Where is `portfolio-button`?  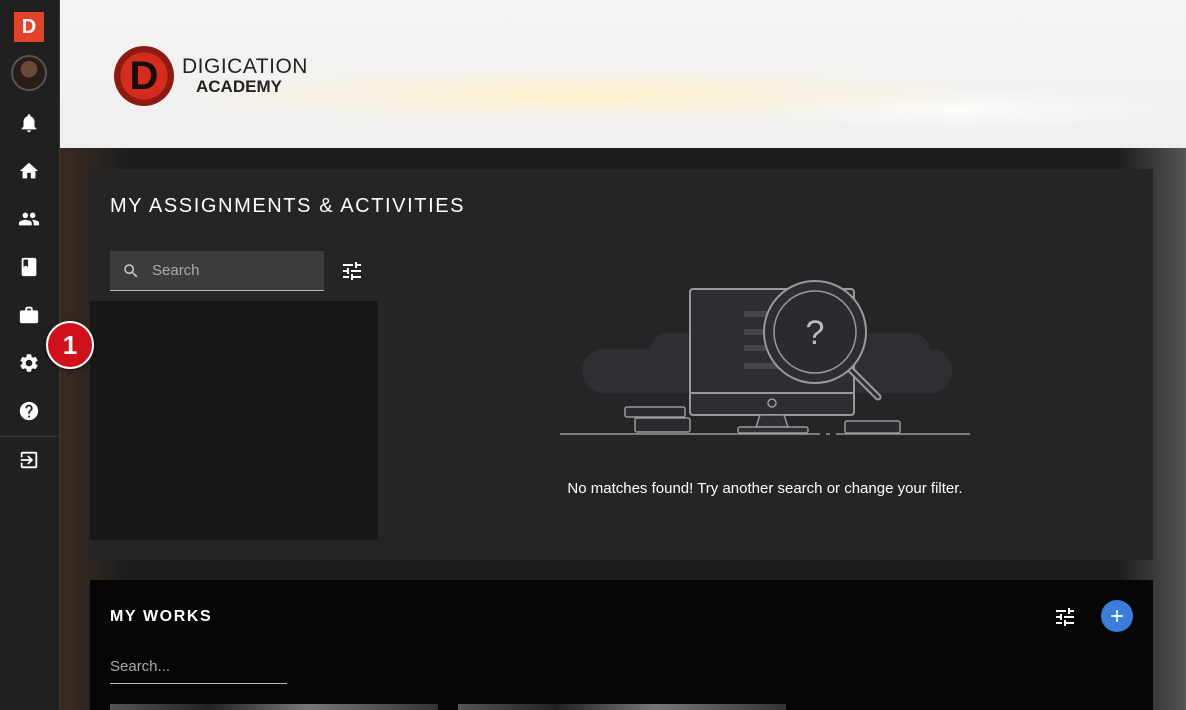
portfolio-button is located at coordinates (29, 315).